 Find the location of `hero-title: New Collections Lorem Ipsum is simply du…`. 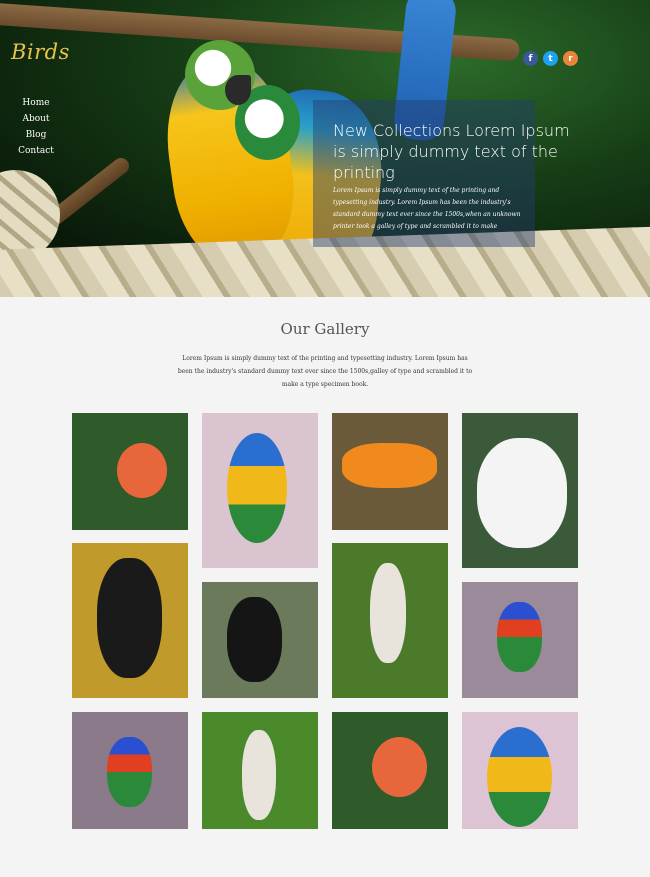

hero-title: New Collections Lorem Ipsum is simply du… is located at coordinates (451, 151).